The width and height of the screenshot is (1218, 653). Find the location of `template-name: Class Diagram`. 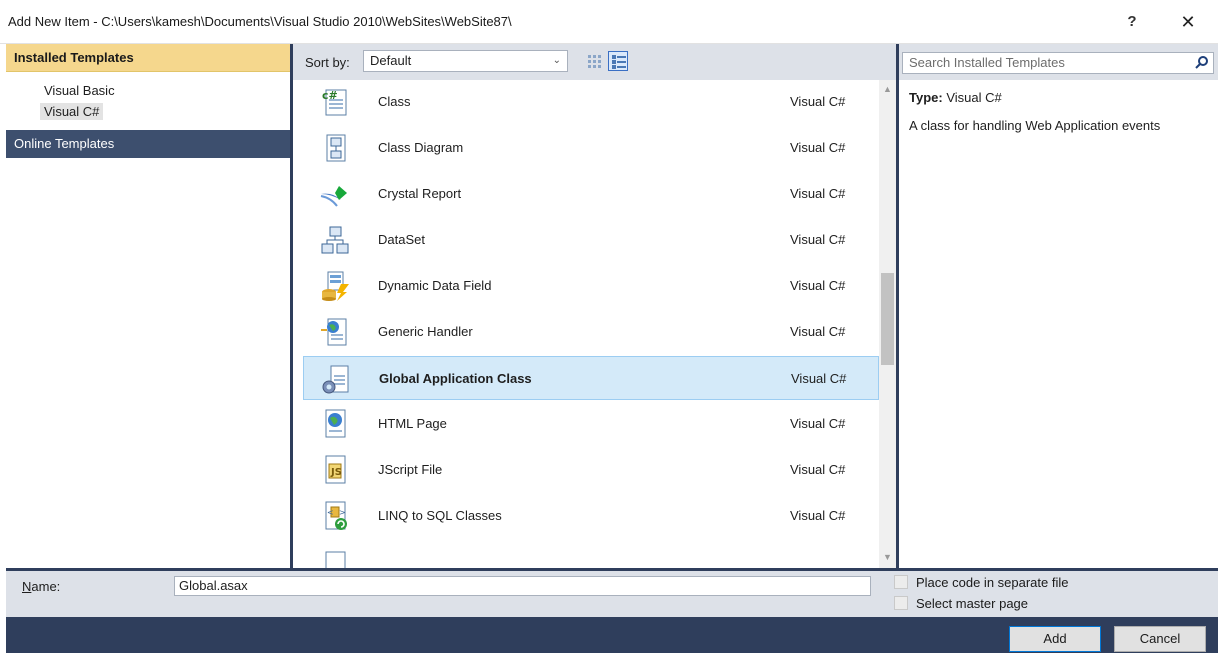

template-name: Class Diagram is located at coordinates (421, 147).